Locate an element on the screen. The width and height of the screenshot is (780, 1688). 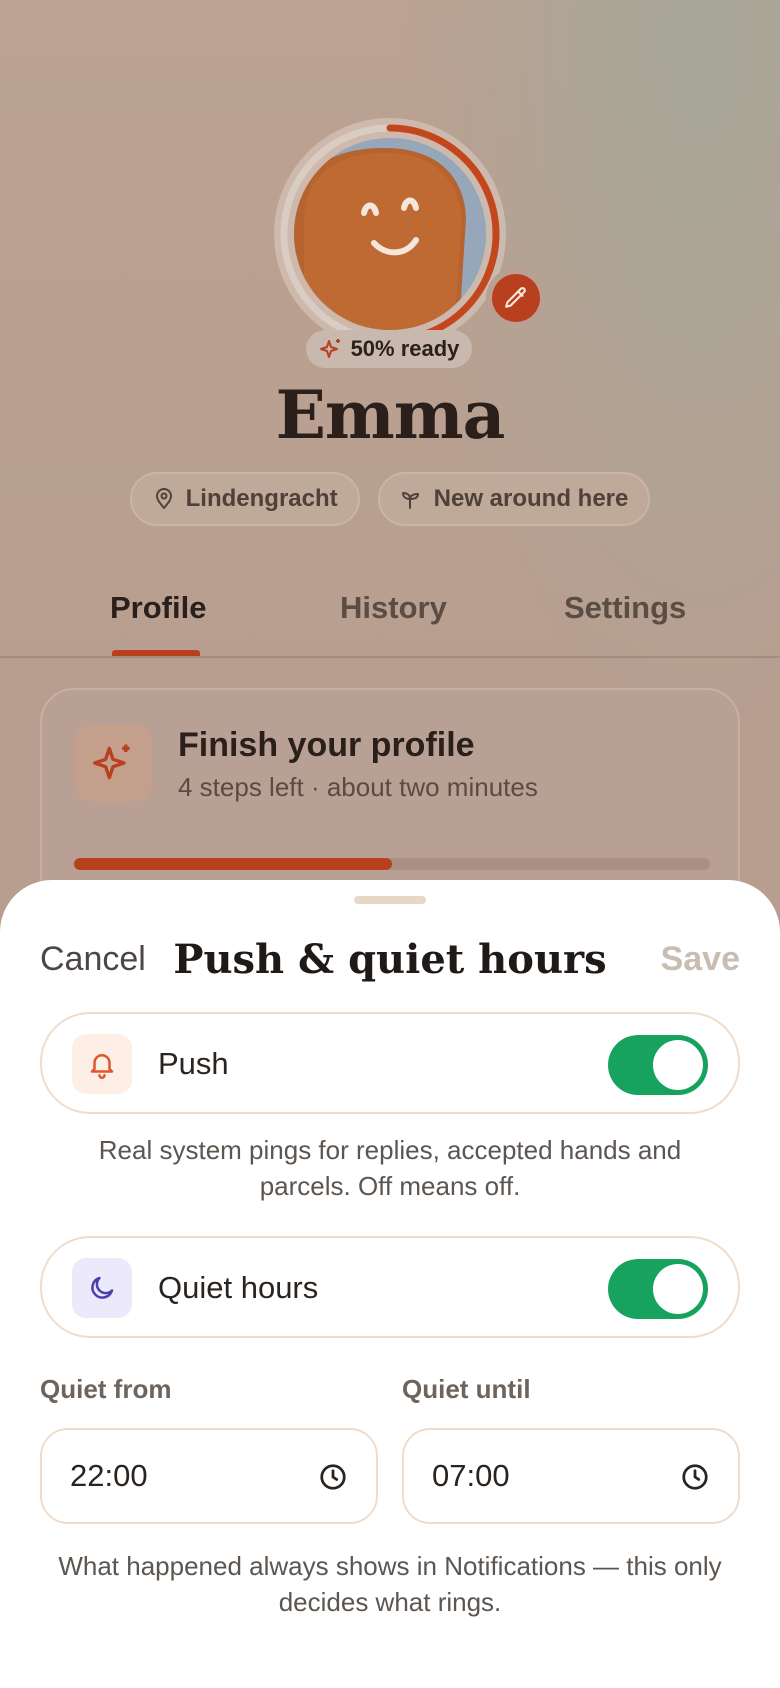
profile-chips: Lindengracht New around here is located at coordinates (390, 499).